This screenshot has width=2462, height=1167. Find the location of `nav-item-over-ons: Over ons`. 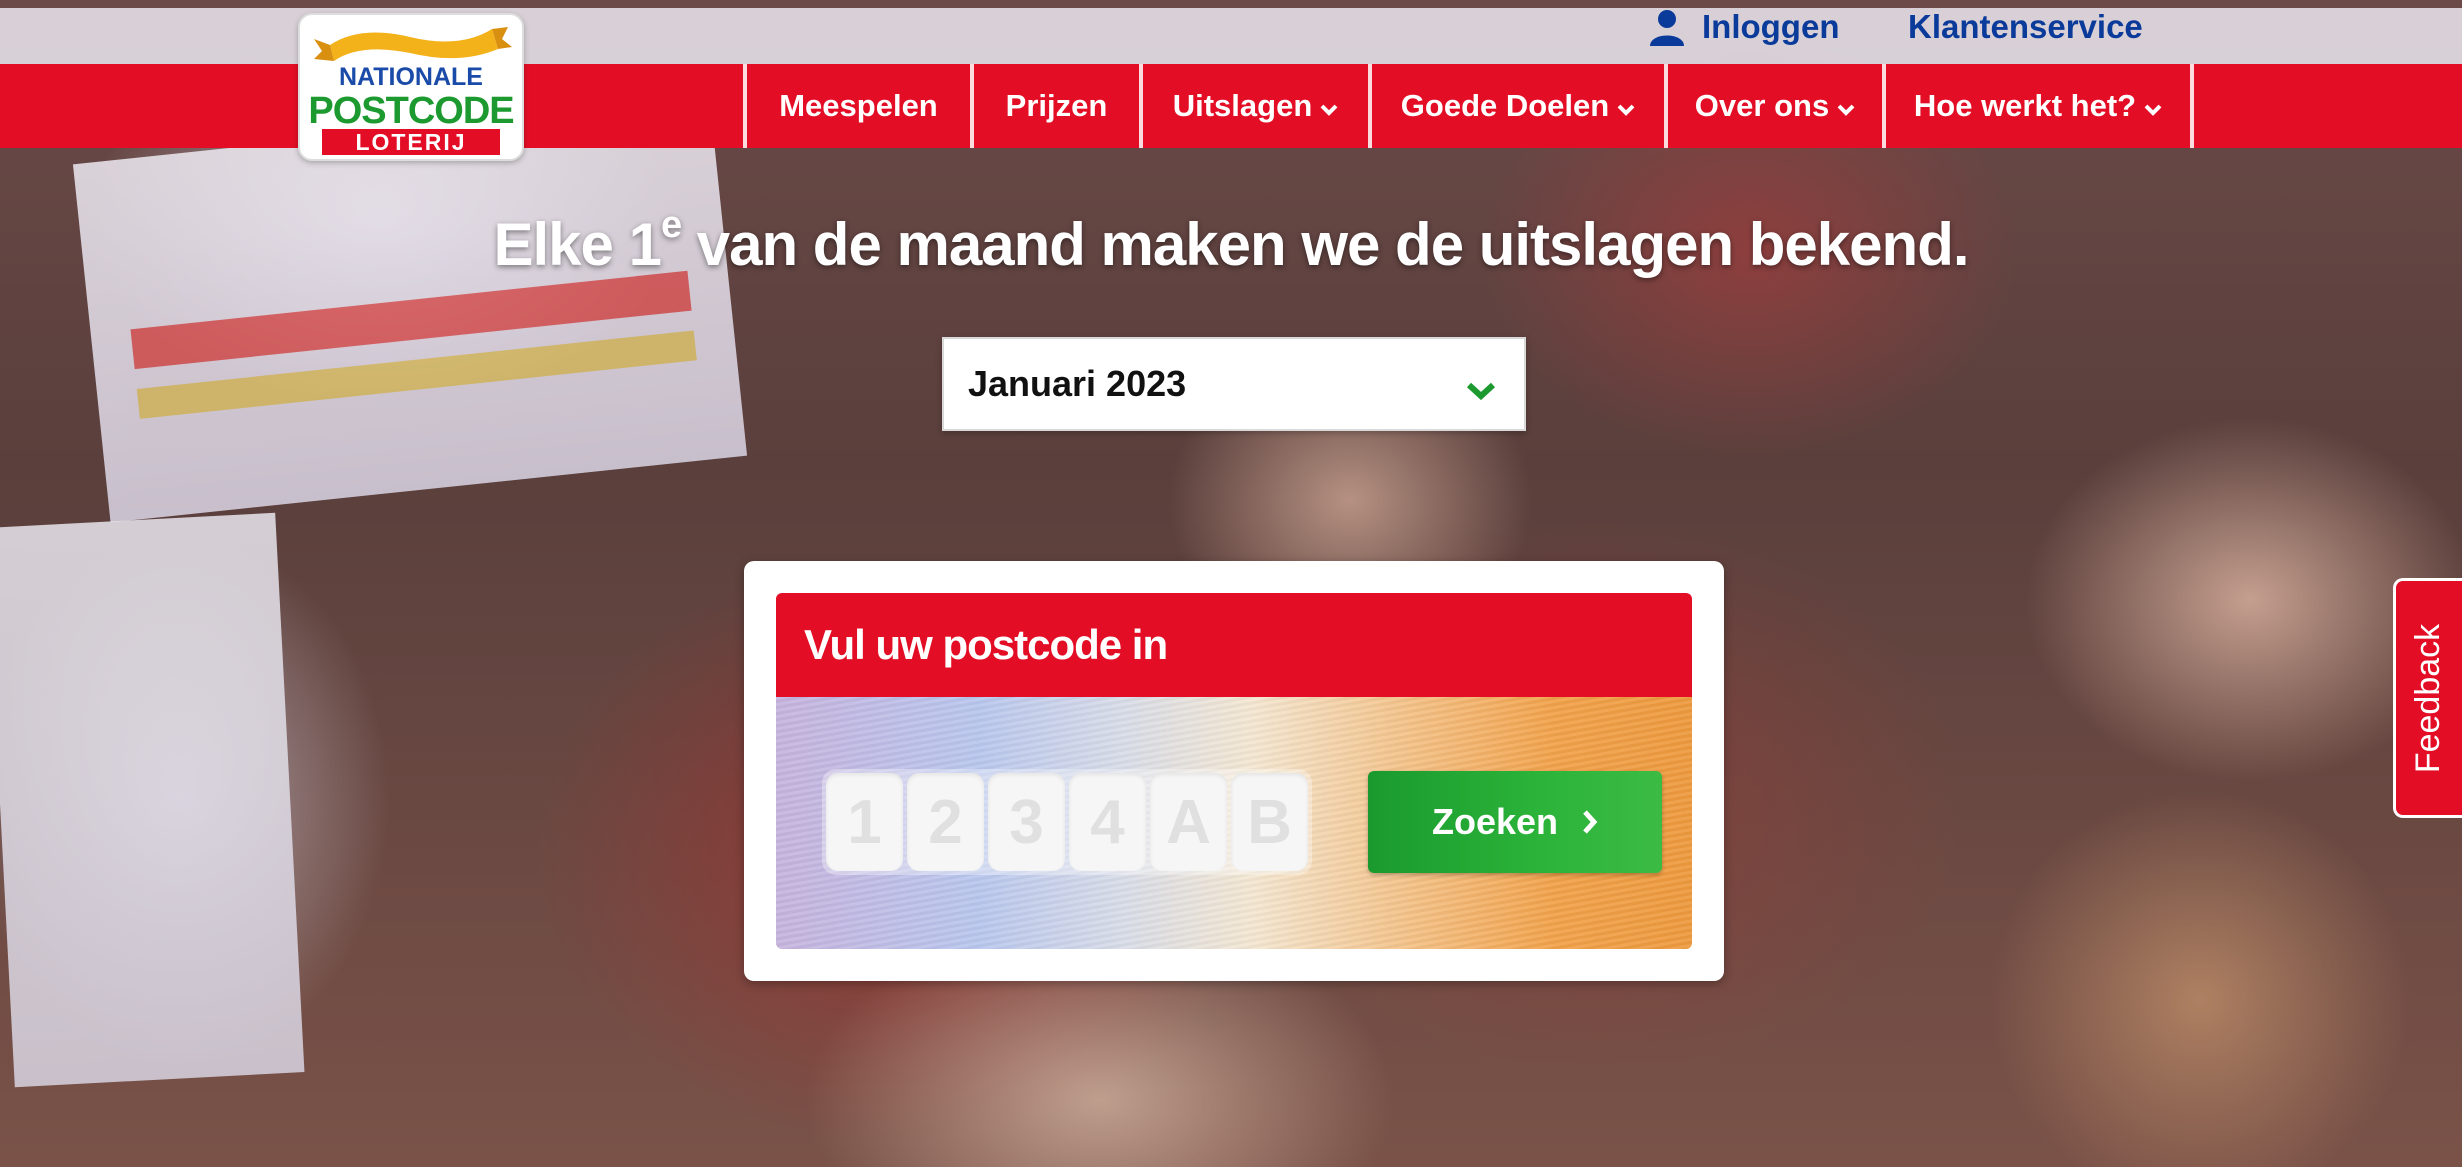

nav-item-over-ons: Over ons is located at coordinates (1773, 106).